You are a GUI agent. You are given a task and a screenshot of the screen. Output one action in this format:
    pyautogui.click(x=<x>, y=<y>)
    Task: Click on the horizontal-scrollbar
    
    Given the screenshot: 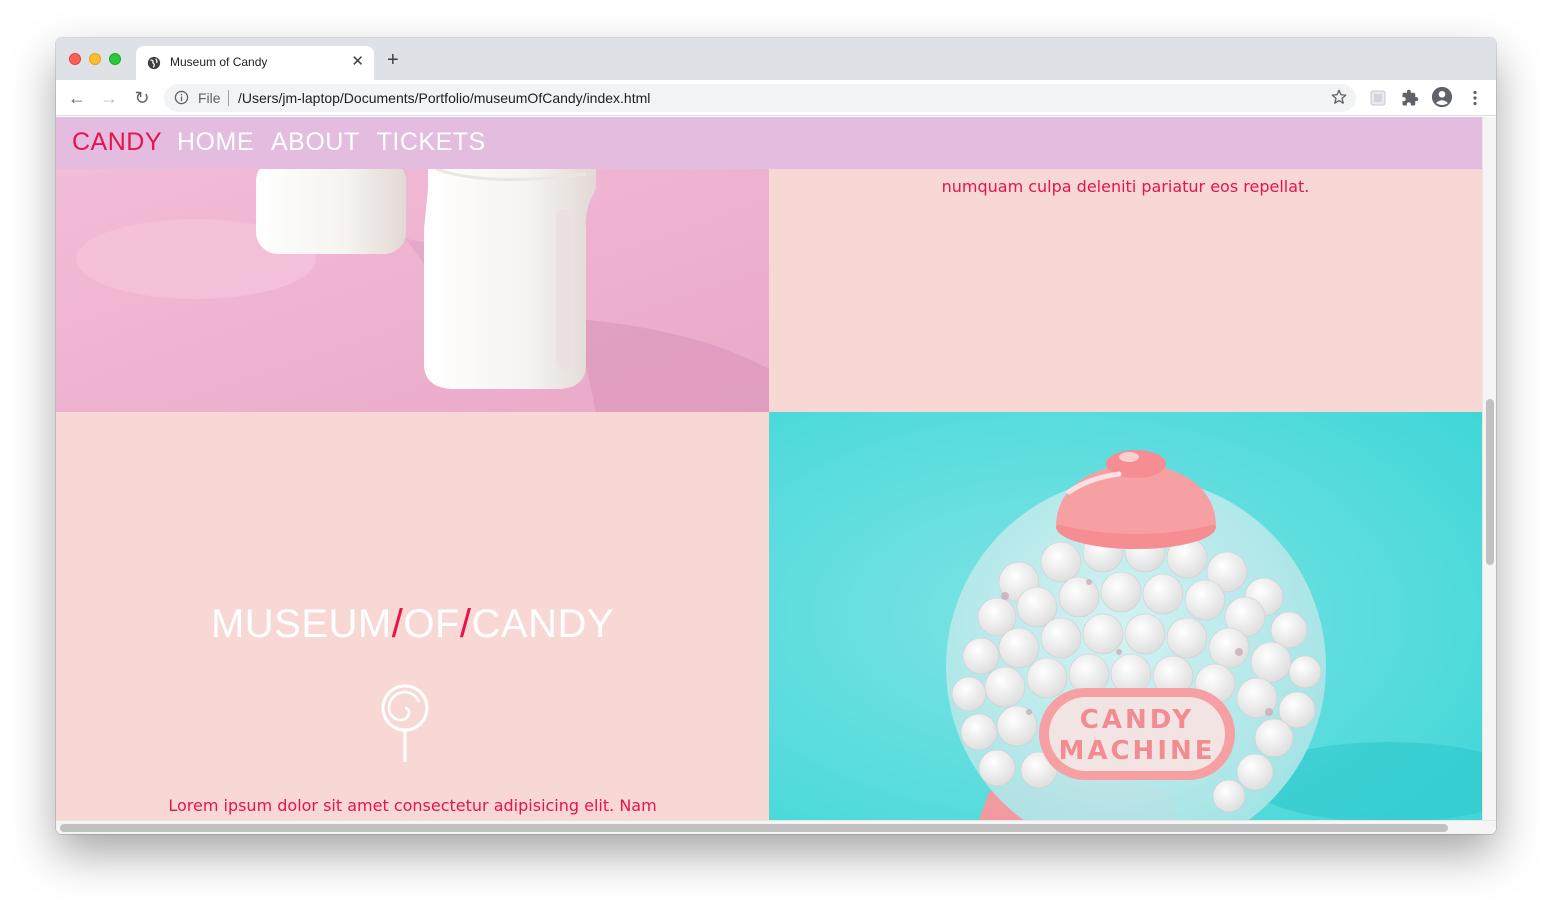 What is the action you would take?
    pyautogui.click(x=776, y=827)
    